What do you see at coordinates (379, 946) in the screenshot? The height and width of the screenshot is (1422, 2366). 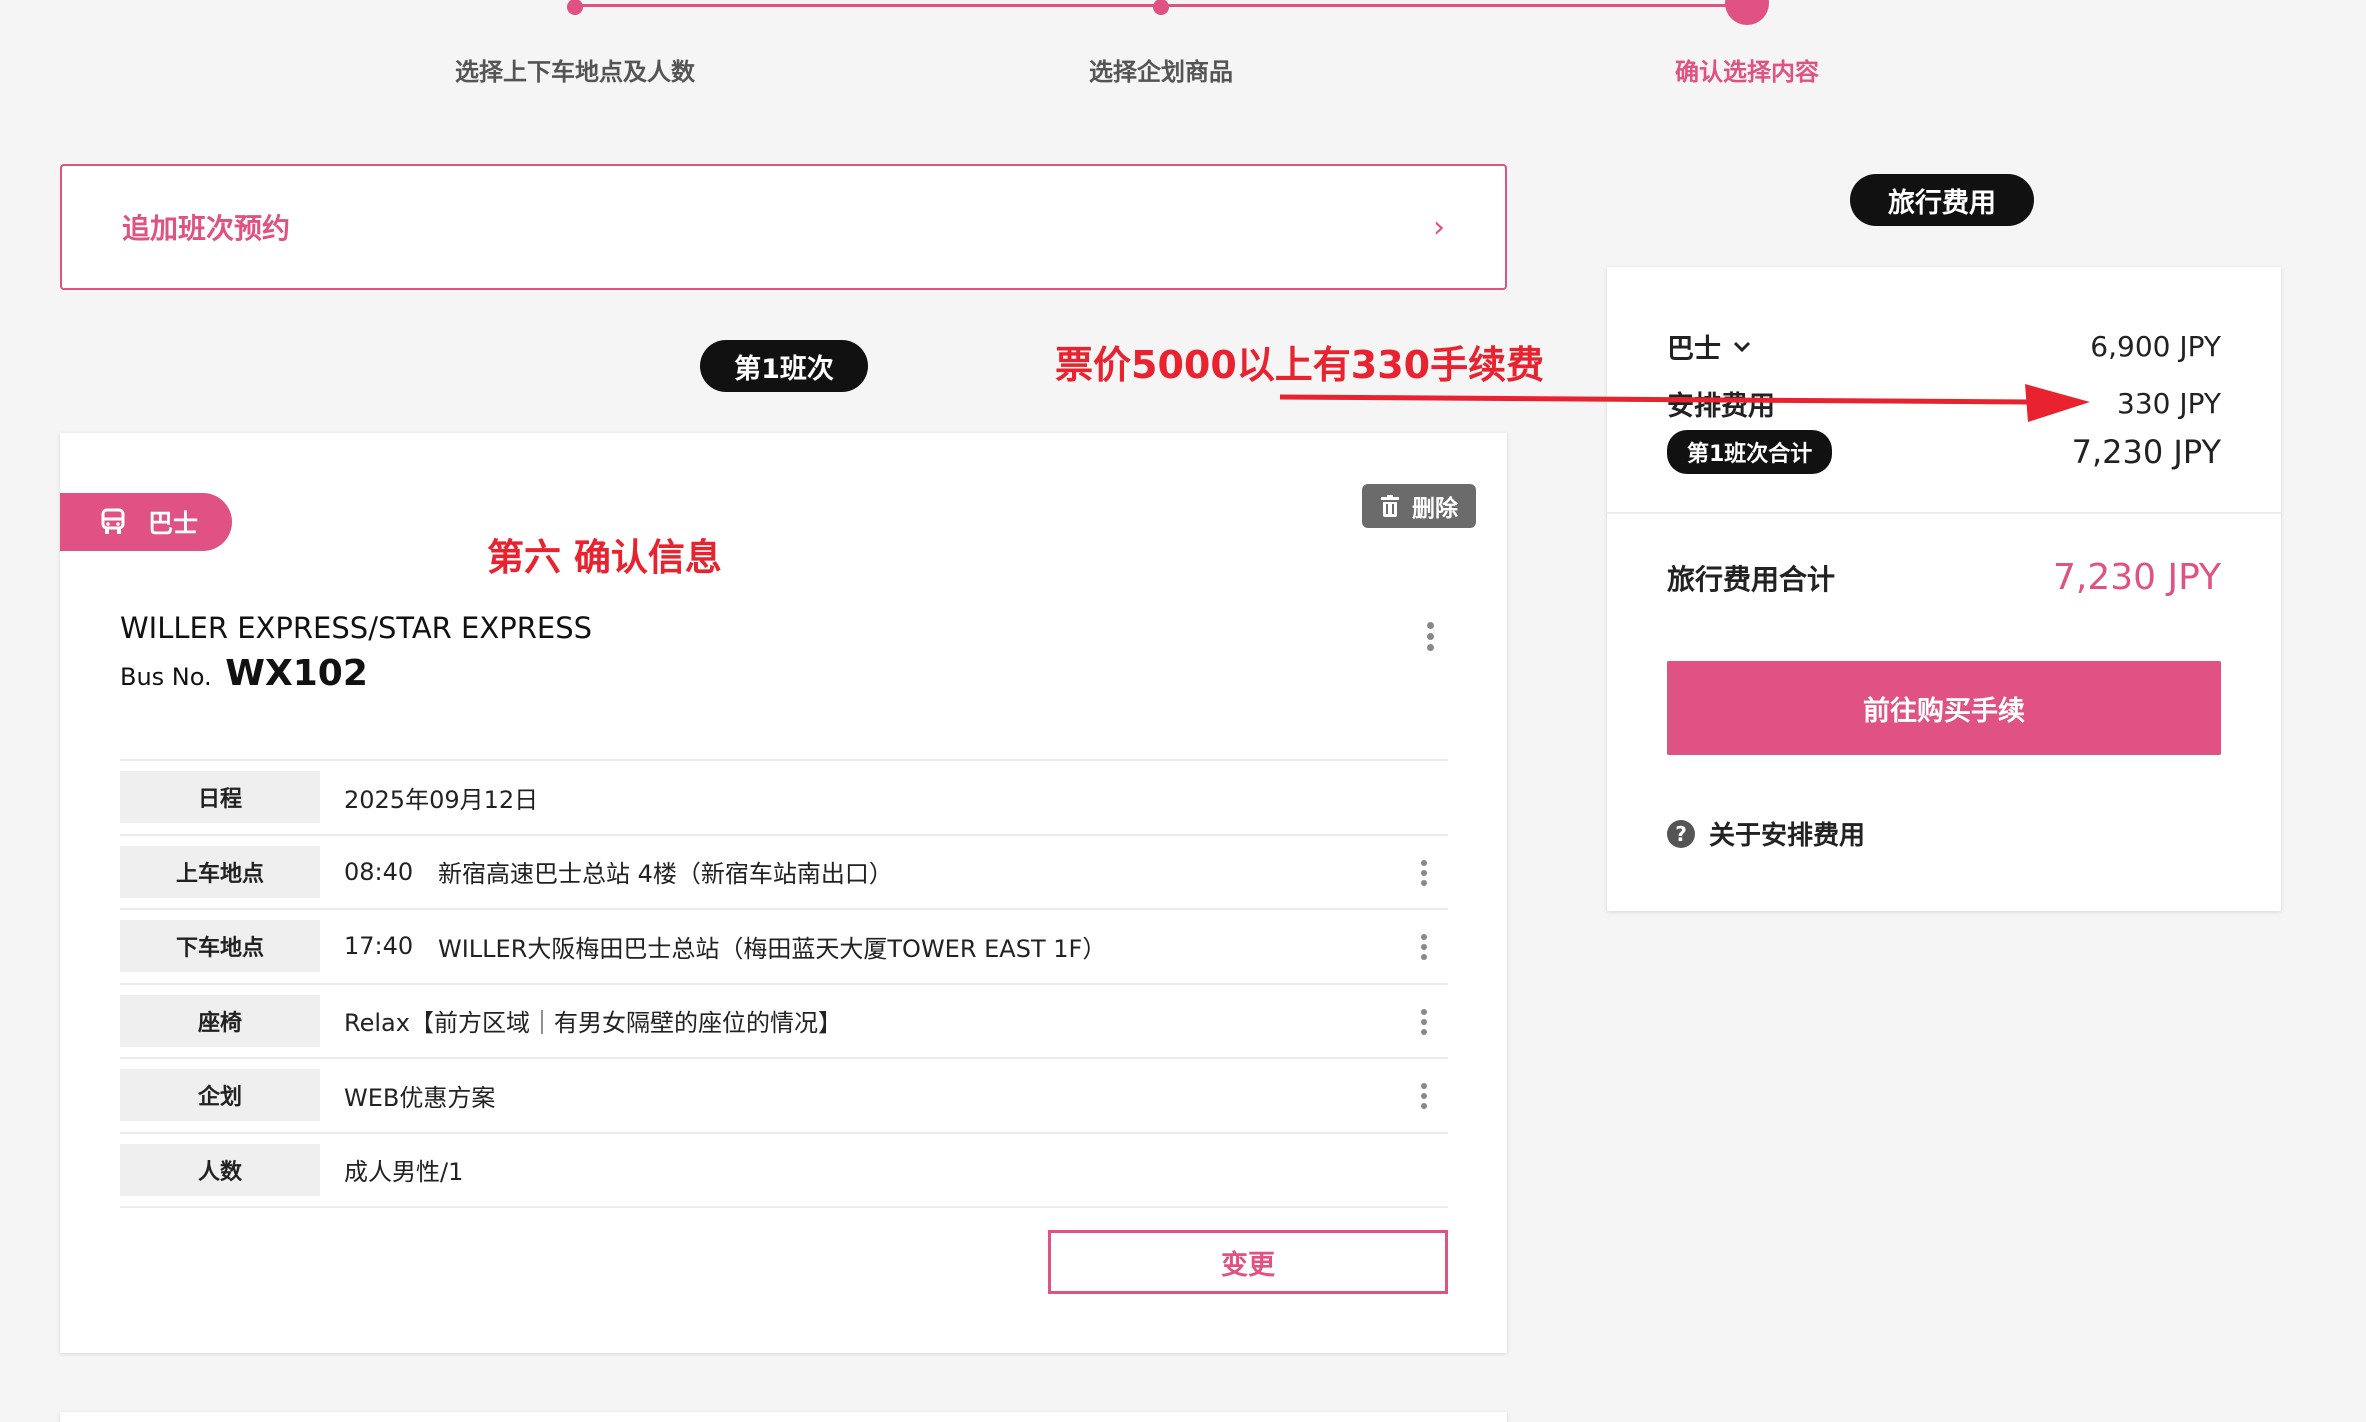 I see `row-time: 17:40` at bounding box center [379, 946].